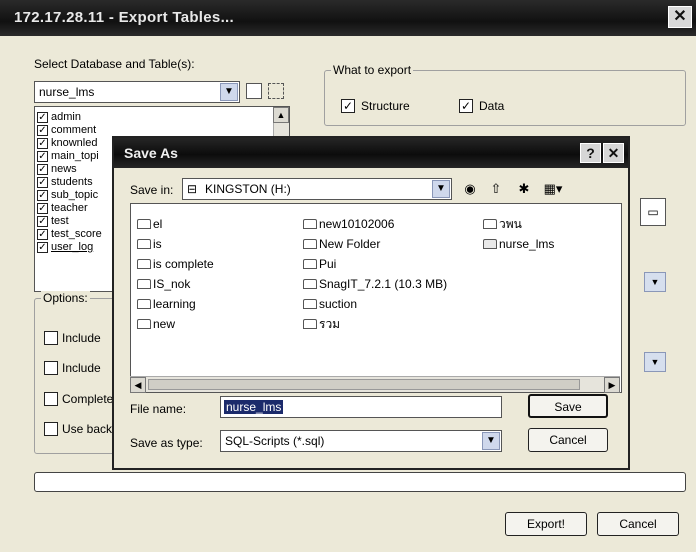 The width and height of the screenshot is (696, 552). Describe the element at coordinates (57, 169) in the screenshot. I see `table-item: ✓ news` at that location.